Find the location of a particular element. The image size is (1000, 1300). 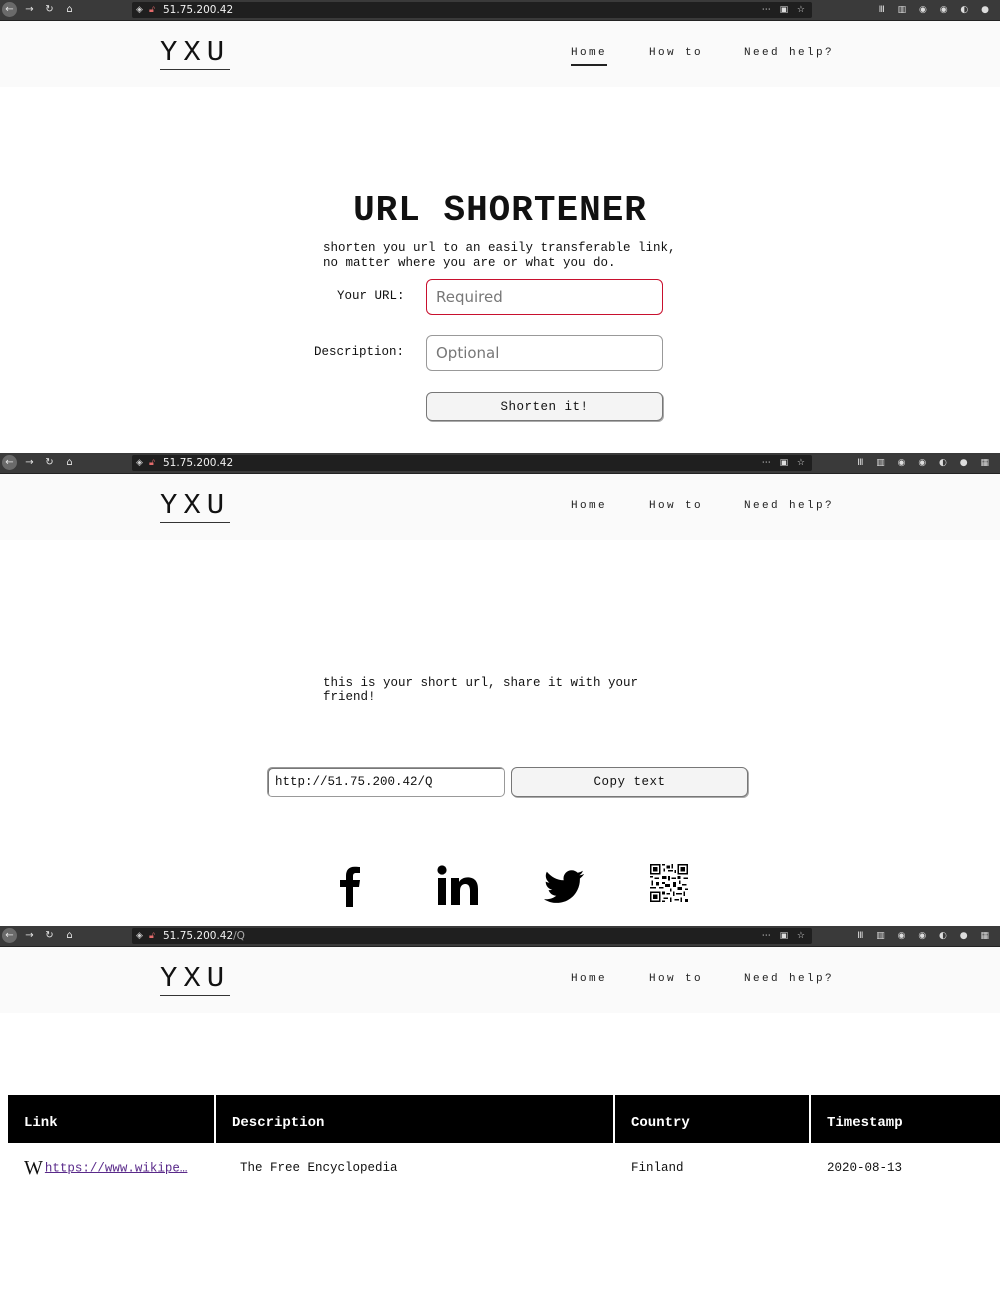

address-host: 51.75.200.42 is located at coordinates (198, 936).